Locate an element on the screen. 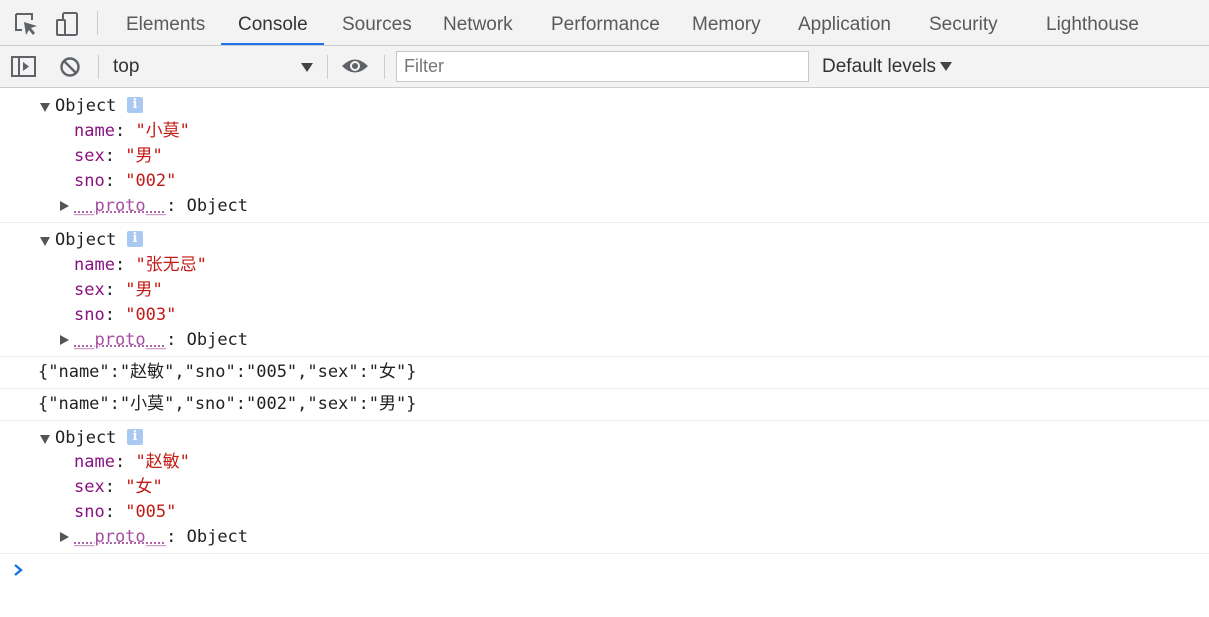  tab-sources: Sources is located at coordinates (377, 23).